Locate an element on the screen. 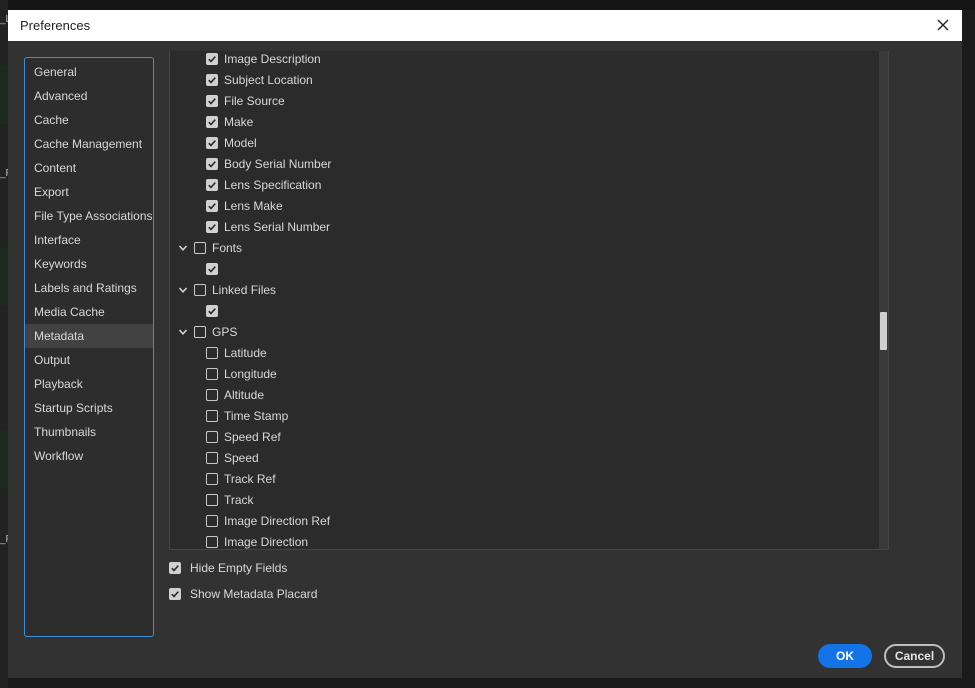 The image size is (975, 688). tree-field-row: Model is located at coordinates (231, 142).